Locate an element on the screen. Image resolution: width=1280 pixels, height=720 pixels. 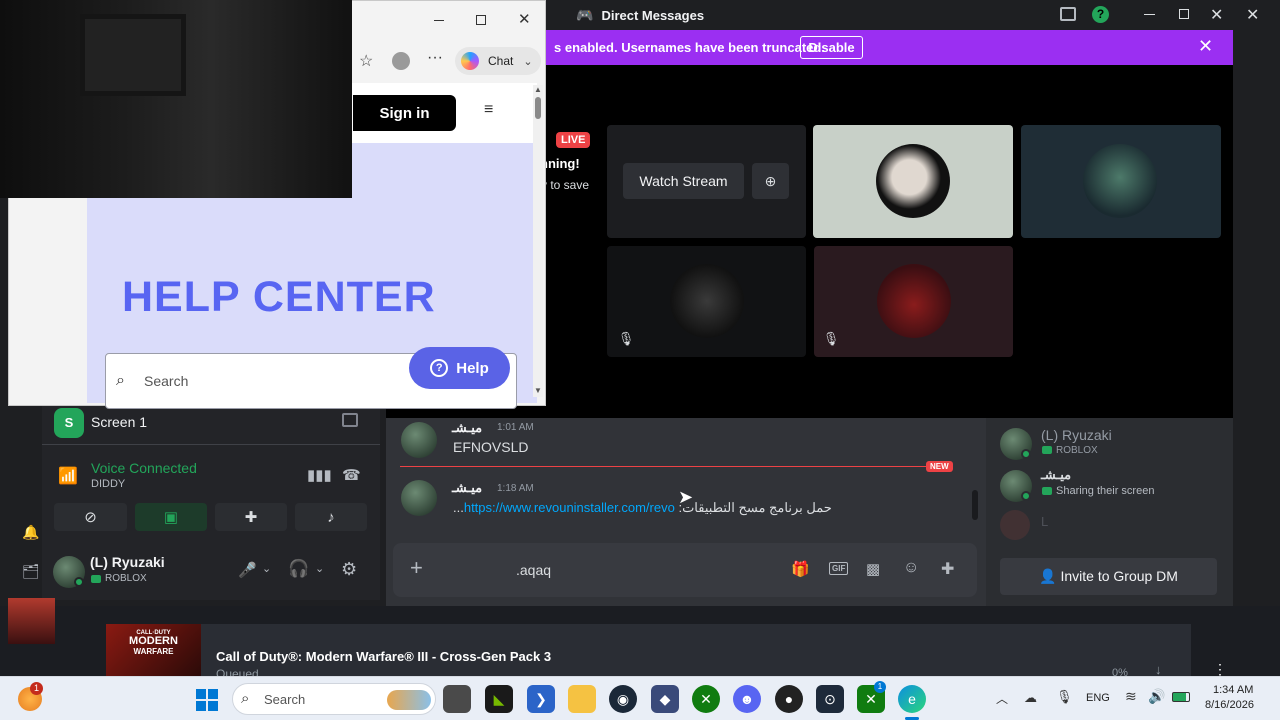
taskbar-search: ⌕ Search is located at coordinates (334, 699).